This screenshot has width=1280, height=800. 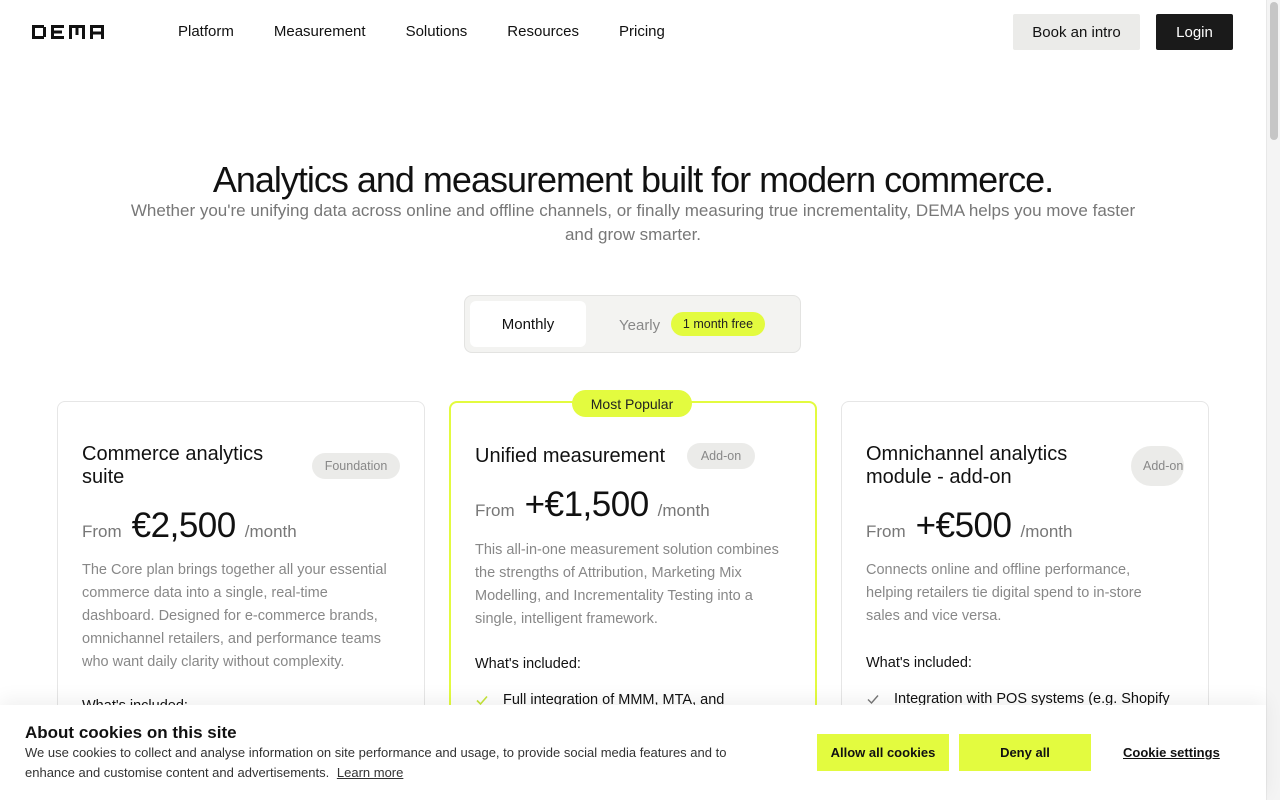 What do you see at coordinates (68, 32) in the screenshot?
I see `dema-logo` at bounding box center [68, 32].